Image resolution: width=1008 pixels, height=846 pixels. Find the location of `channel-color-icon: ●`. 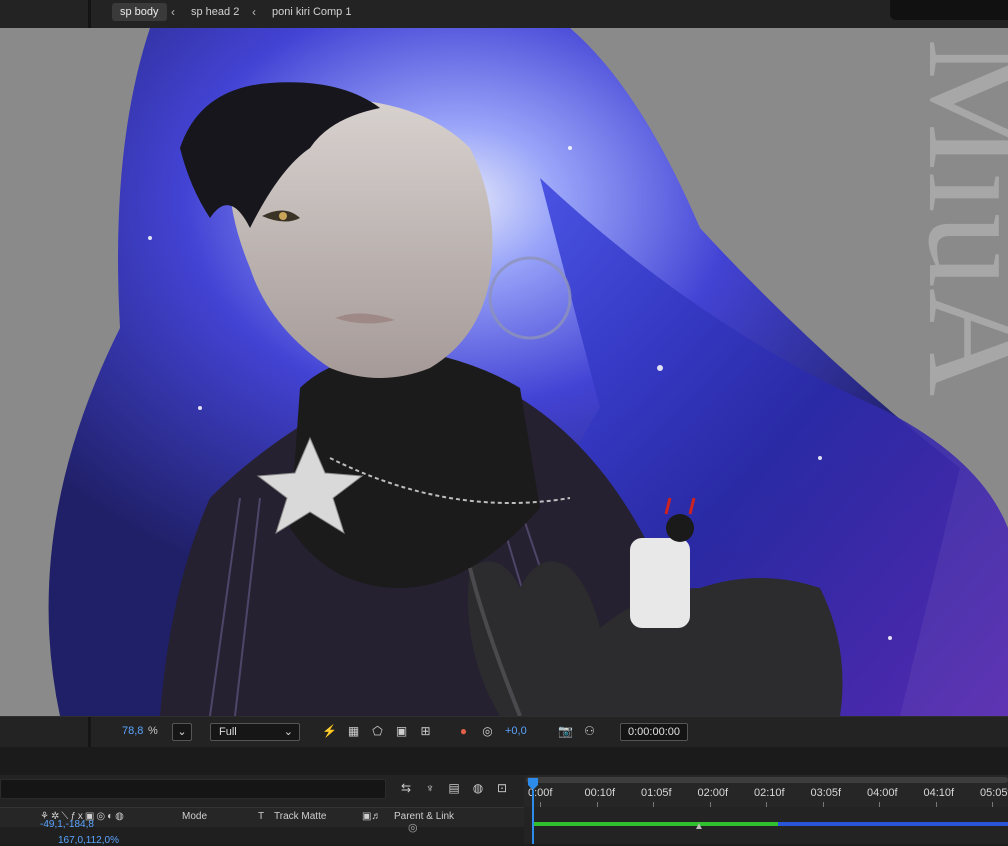

channel-color-icon: ● is located at coordinates (463, 731).